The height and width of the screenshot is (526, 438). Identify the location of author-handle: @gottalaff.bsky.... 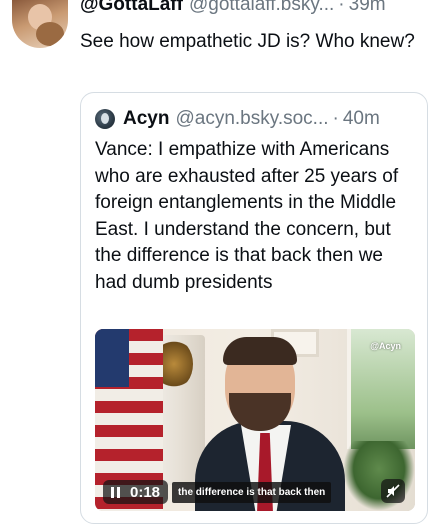
(261, 8).